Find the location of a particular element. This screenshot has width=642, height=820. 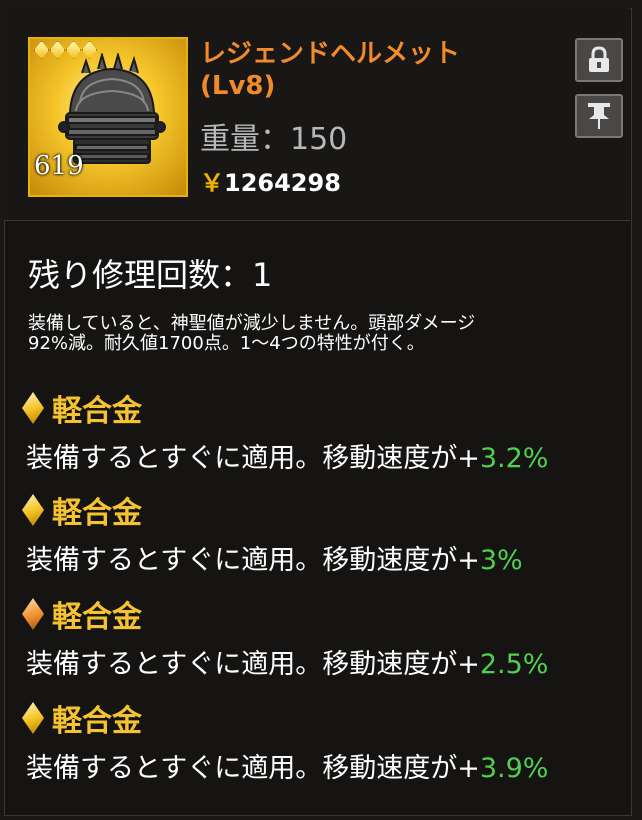

price-value: 1264298 is located at coordinates (282, 183).